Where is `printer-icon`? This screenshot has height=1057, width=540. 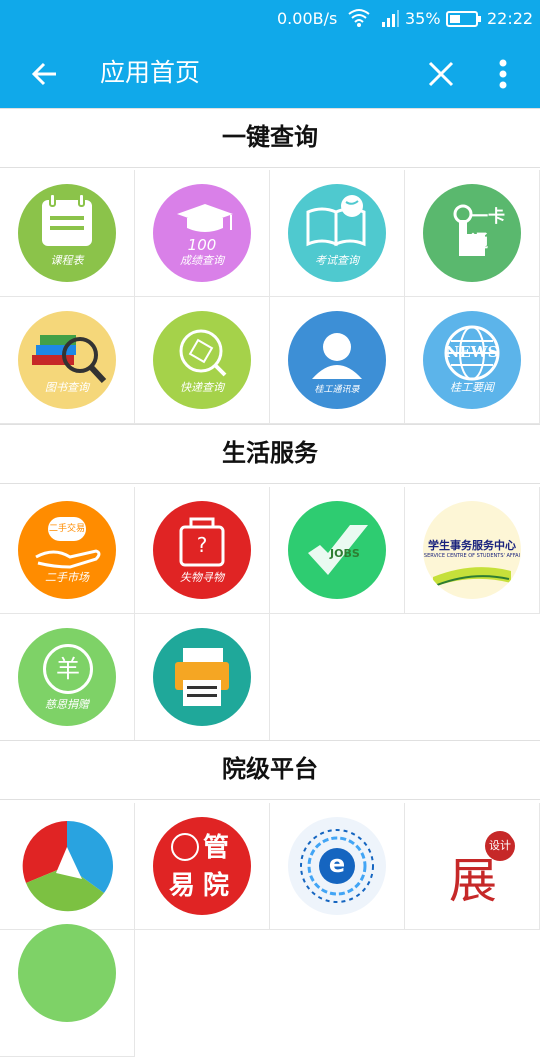 printer-icon is located at coordinates (202, 677).